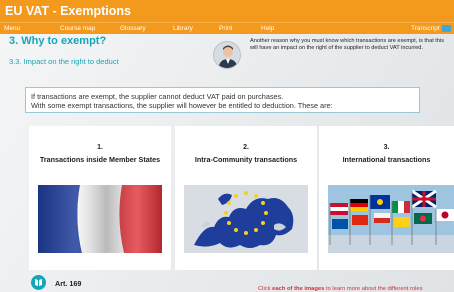 This screenshot has height=292, width=454. Describe the element at coordinates (227, 55) in the screenshot. I see `narrator-avatar` at that location.